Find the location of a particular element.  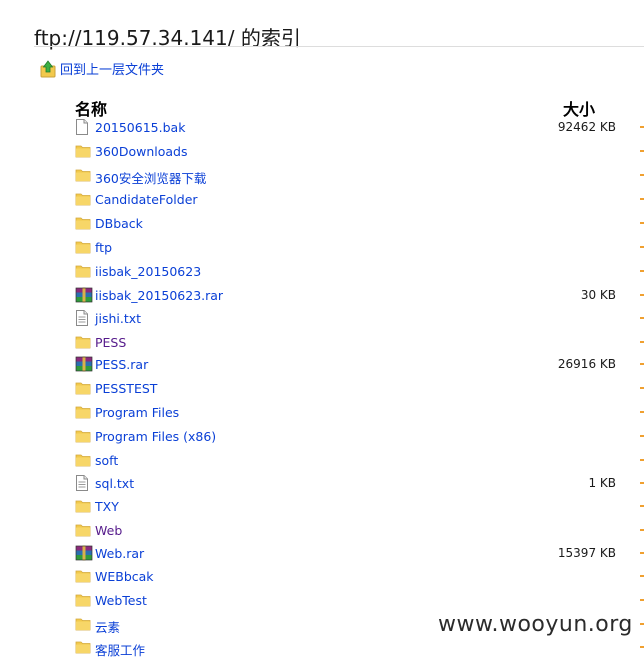

file-row: DBback is located at coordinates (355, 223).